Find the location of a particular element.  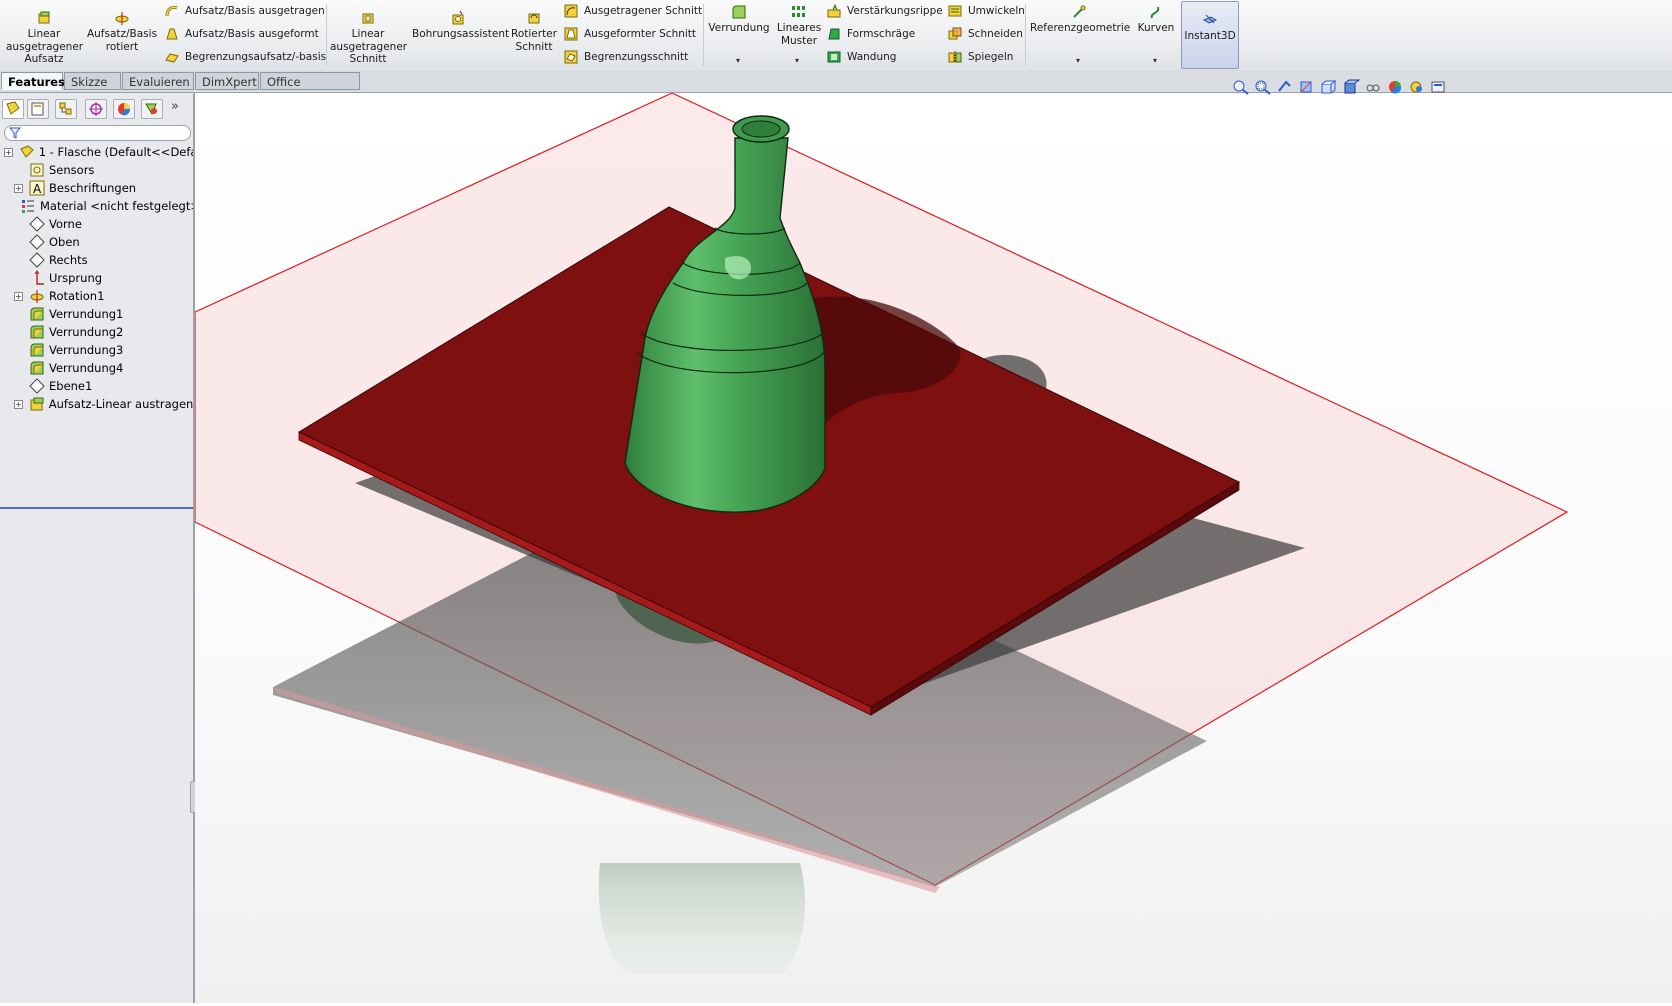

swept-cut-button: Ausgetragener Schnitt is located at coordinates (633, 11).